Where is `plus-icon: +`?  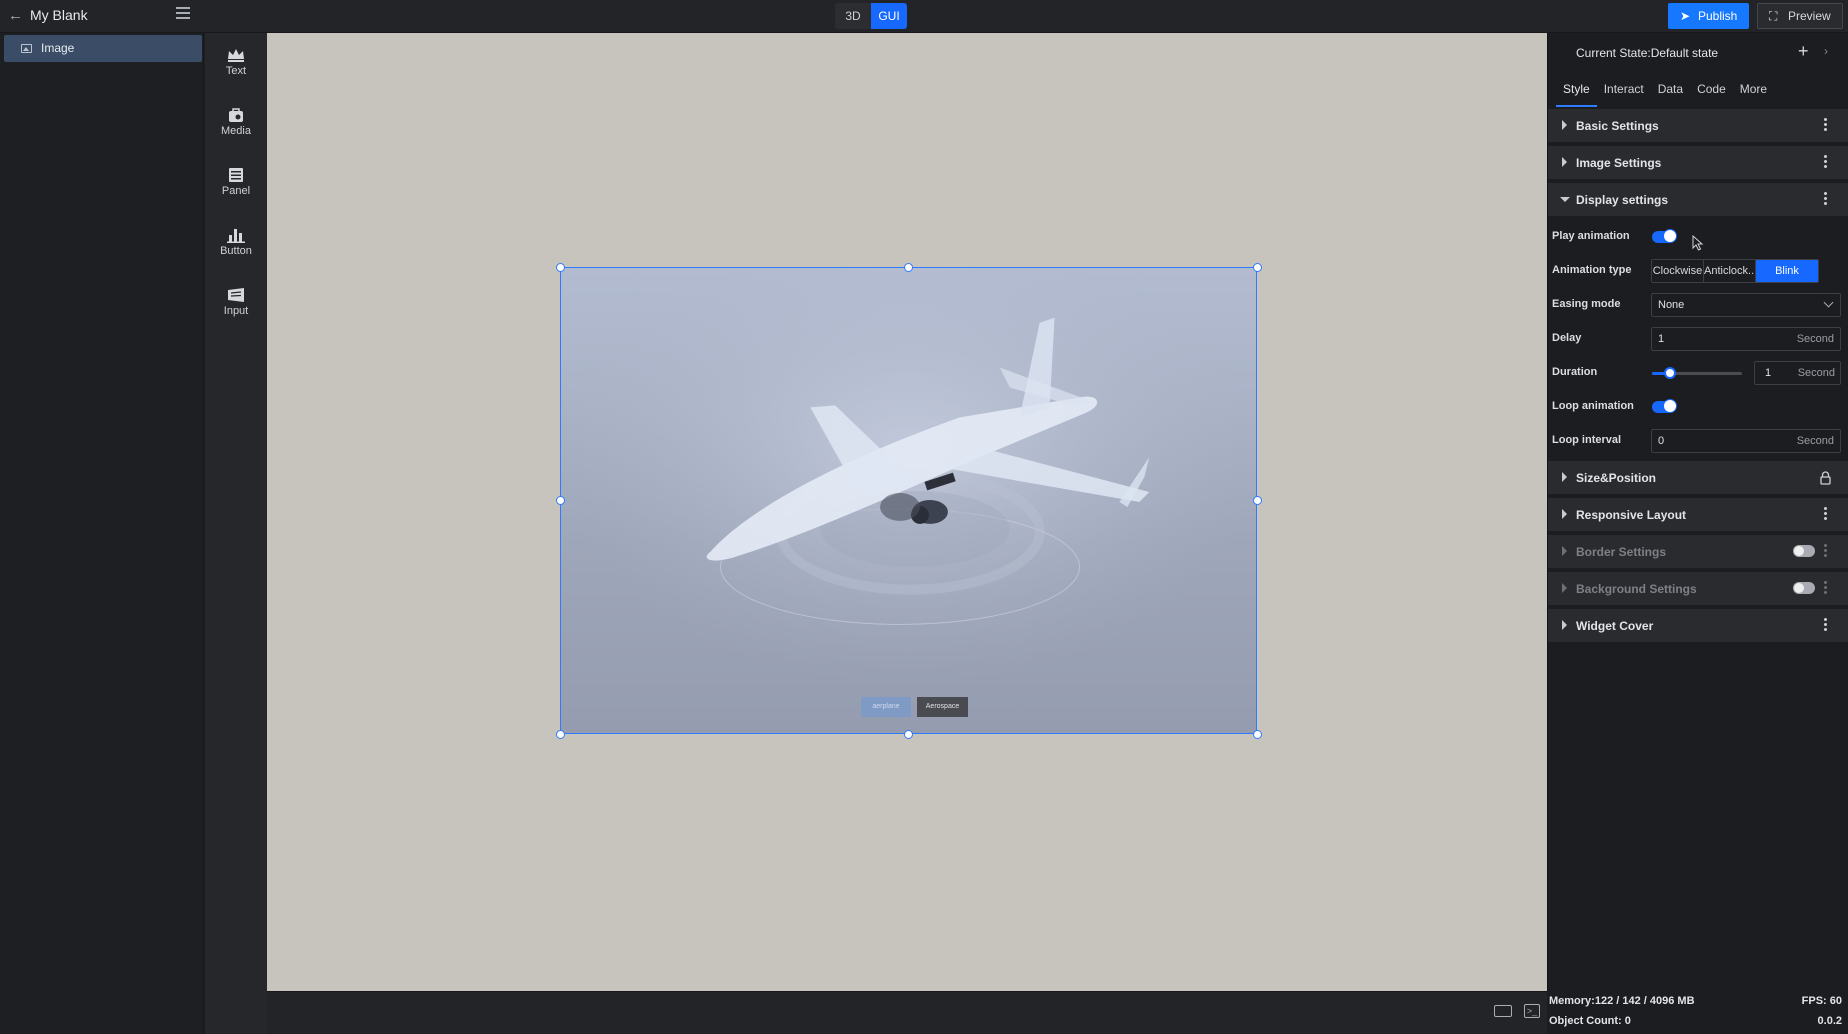
plus-icon: + is located at coordinates (1803, 51).